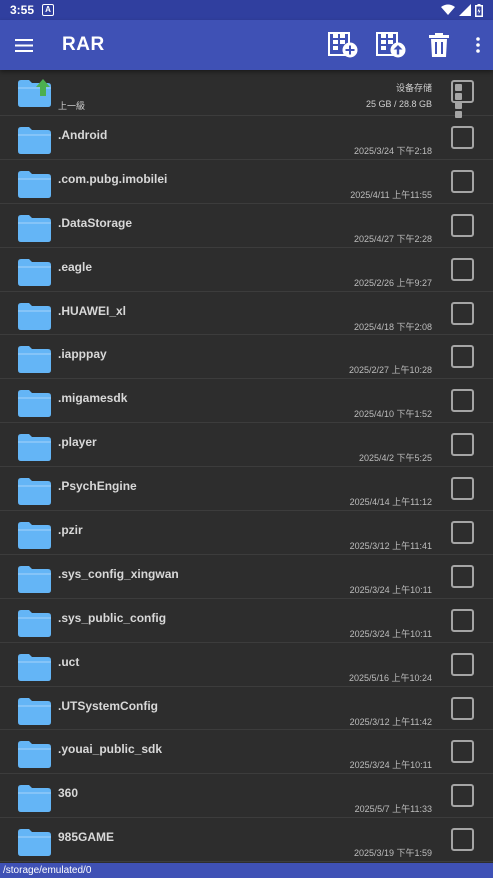 This screenshot has height=878, width=493. Describe the element at coordinates (112, 617) in the screenshot. I see `file-name: .sys_public_config` at that location.